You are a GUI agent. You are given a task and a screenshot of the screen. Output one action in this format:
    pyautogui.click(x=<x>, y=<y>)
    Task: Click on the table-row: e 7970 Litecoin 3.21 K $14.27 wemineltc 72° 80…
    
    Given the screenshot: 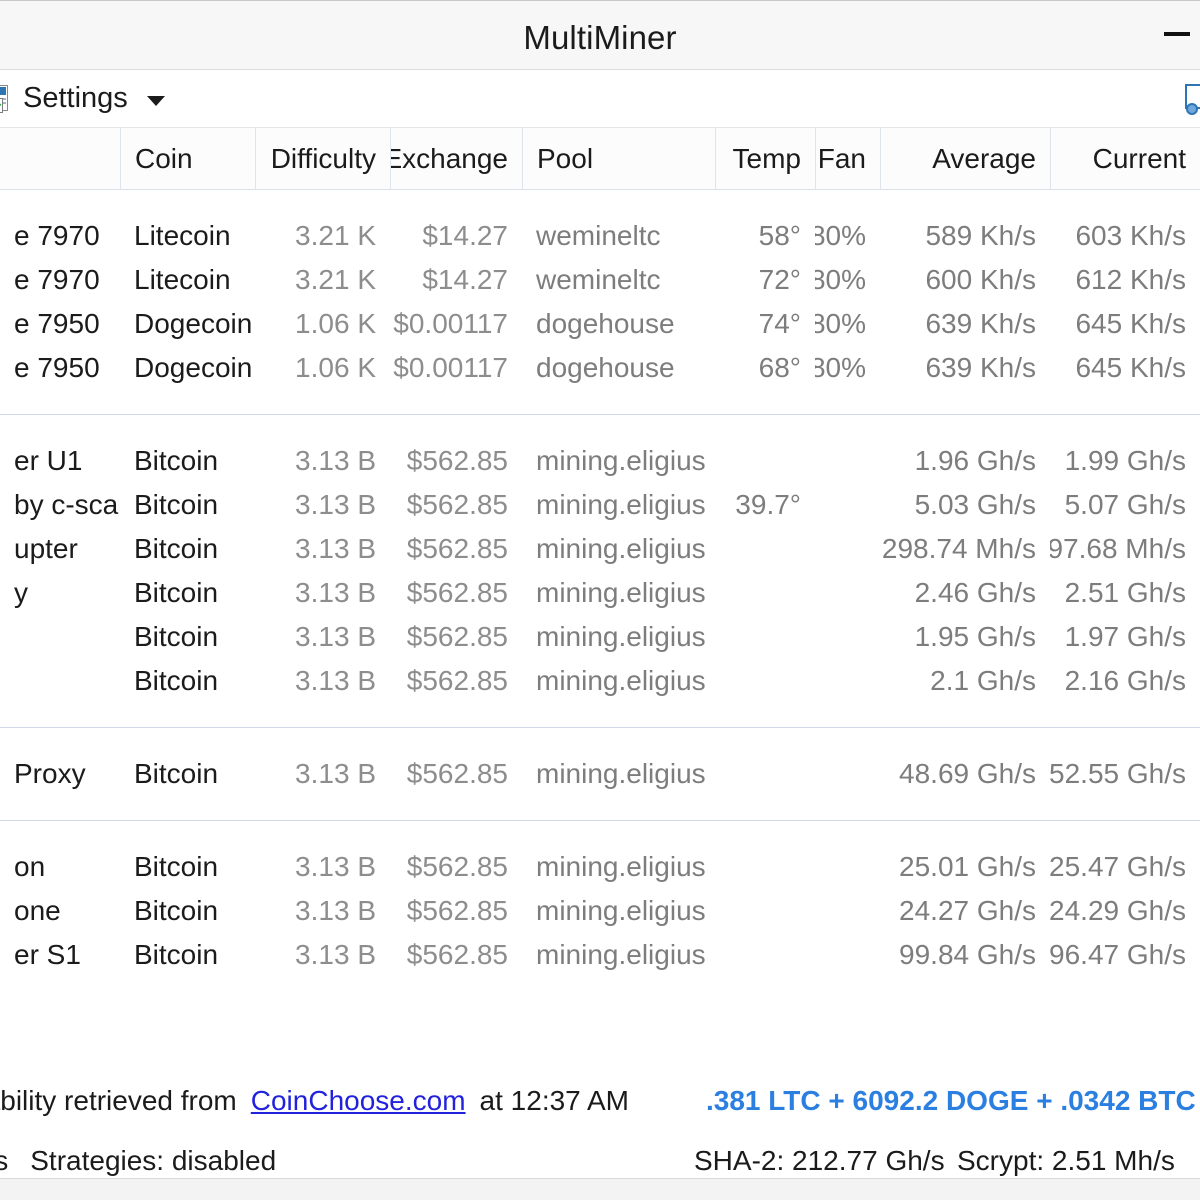 What is the action you would take?
    pyautogui.click(x=600, y=280)
    